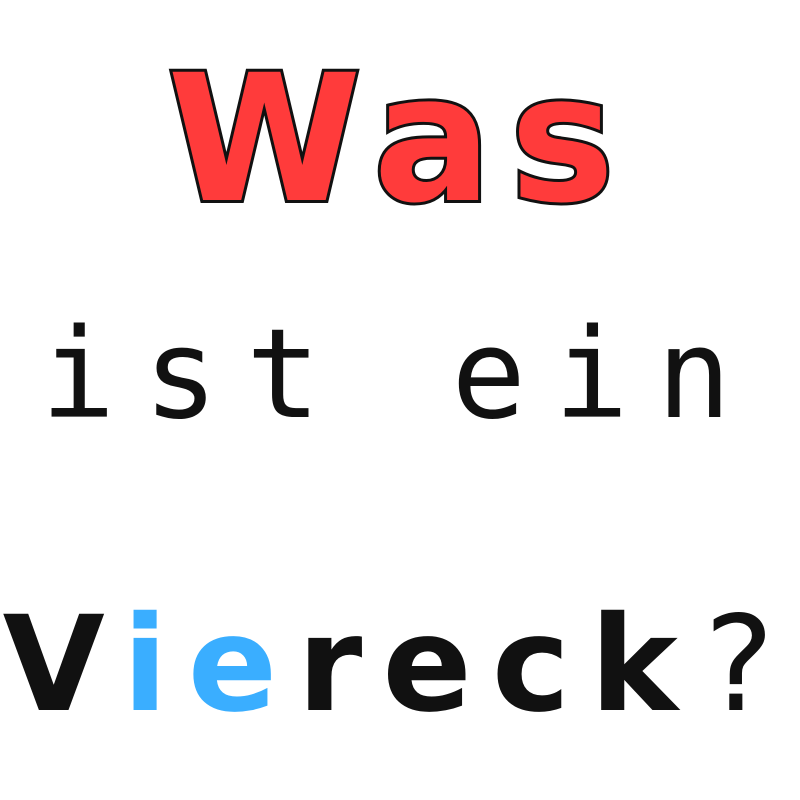  What do you see at coordinates (210, 665) in the screenshot?
I see `highlighted-letters: ie` at bounding box center [210, 665].